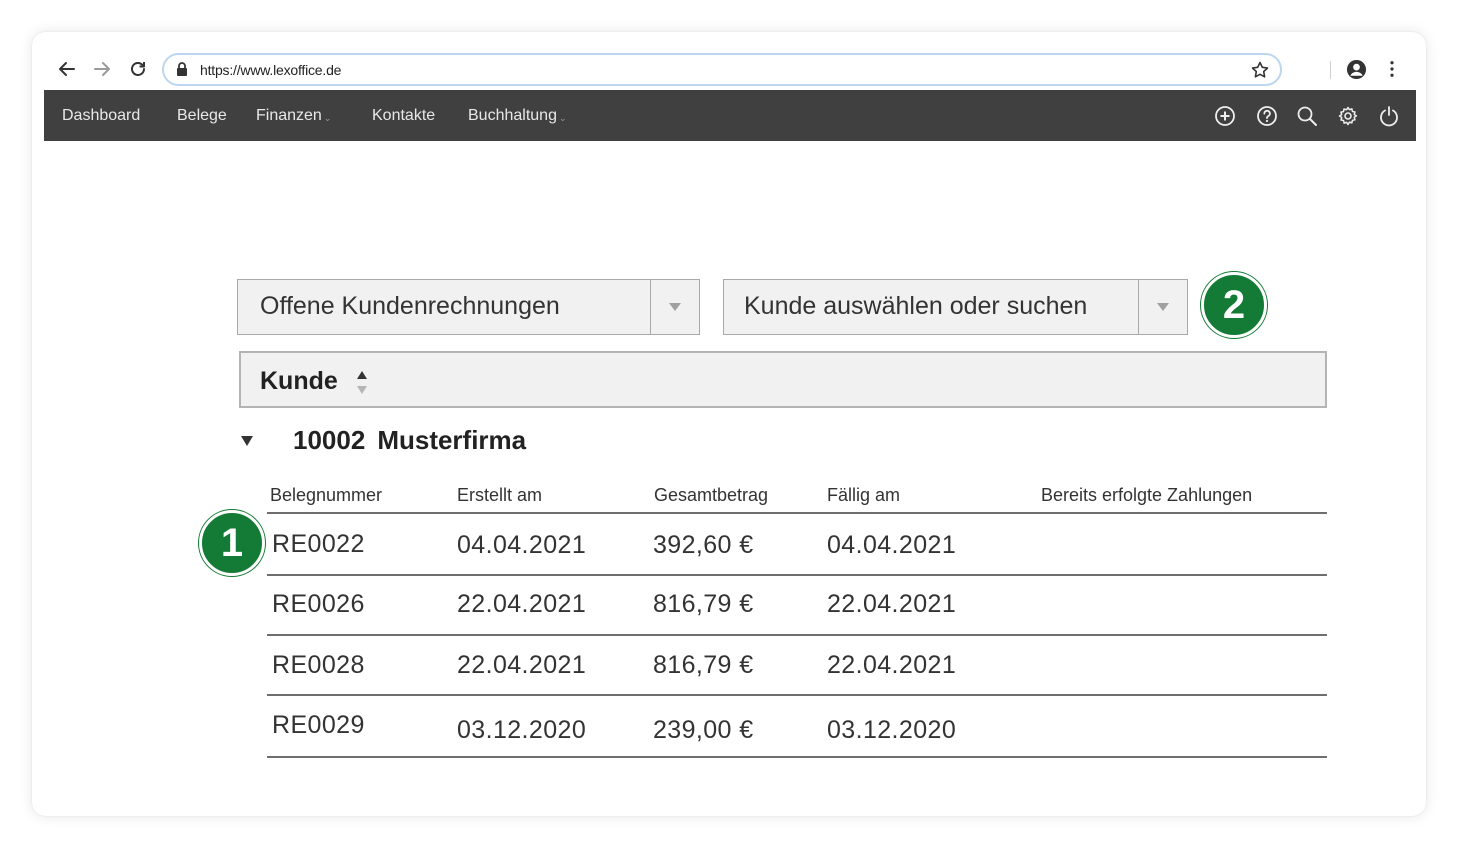 The image size is (1458, 849). Describe the element at coordinates (722, 69) in the screenshot. I see `address-bar: https://www.lexoffice.de` at that location.